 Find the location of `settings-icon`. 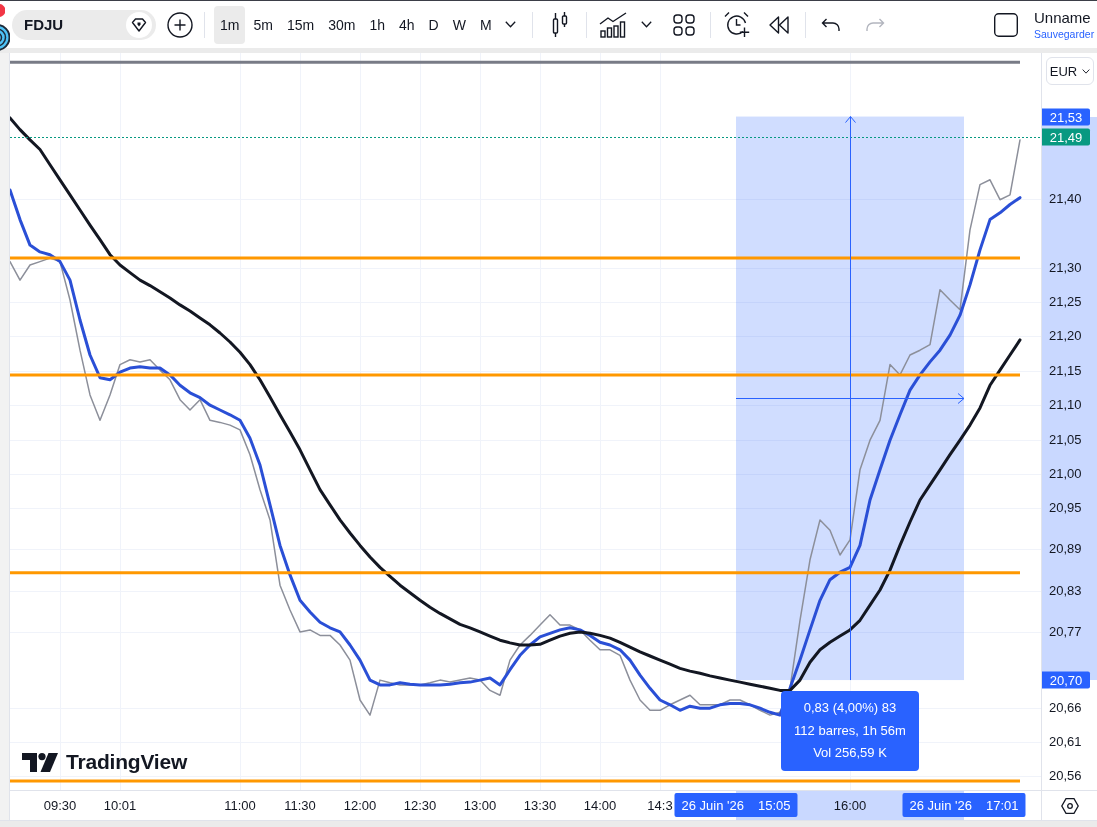

settings-icon is located at coordinates (1069, 805).